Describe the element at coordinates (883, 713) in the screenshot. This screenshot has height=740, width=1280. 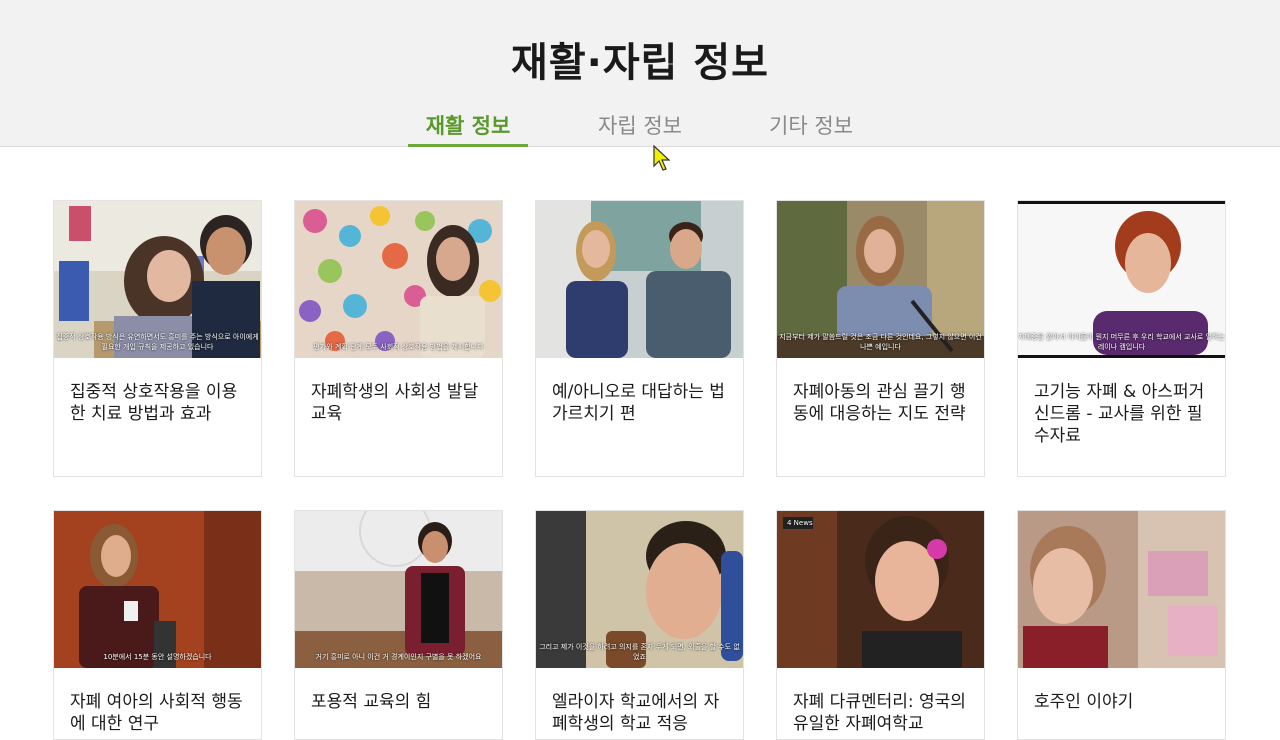
I see `video-title: 자폐 다큐멘터리: 영국의 유일한 자폐여학교` at that location.